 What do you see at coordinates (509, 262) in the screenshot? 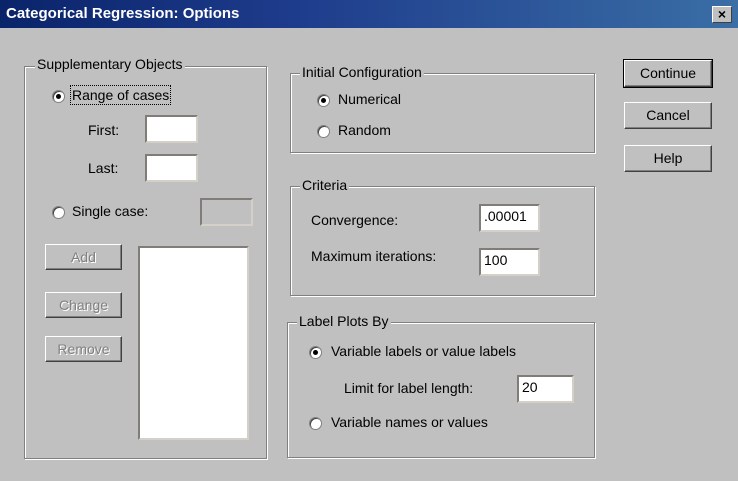
I see `max-iterations-input: 100` at bounding box center [509, 262].